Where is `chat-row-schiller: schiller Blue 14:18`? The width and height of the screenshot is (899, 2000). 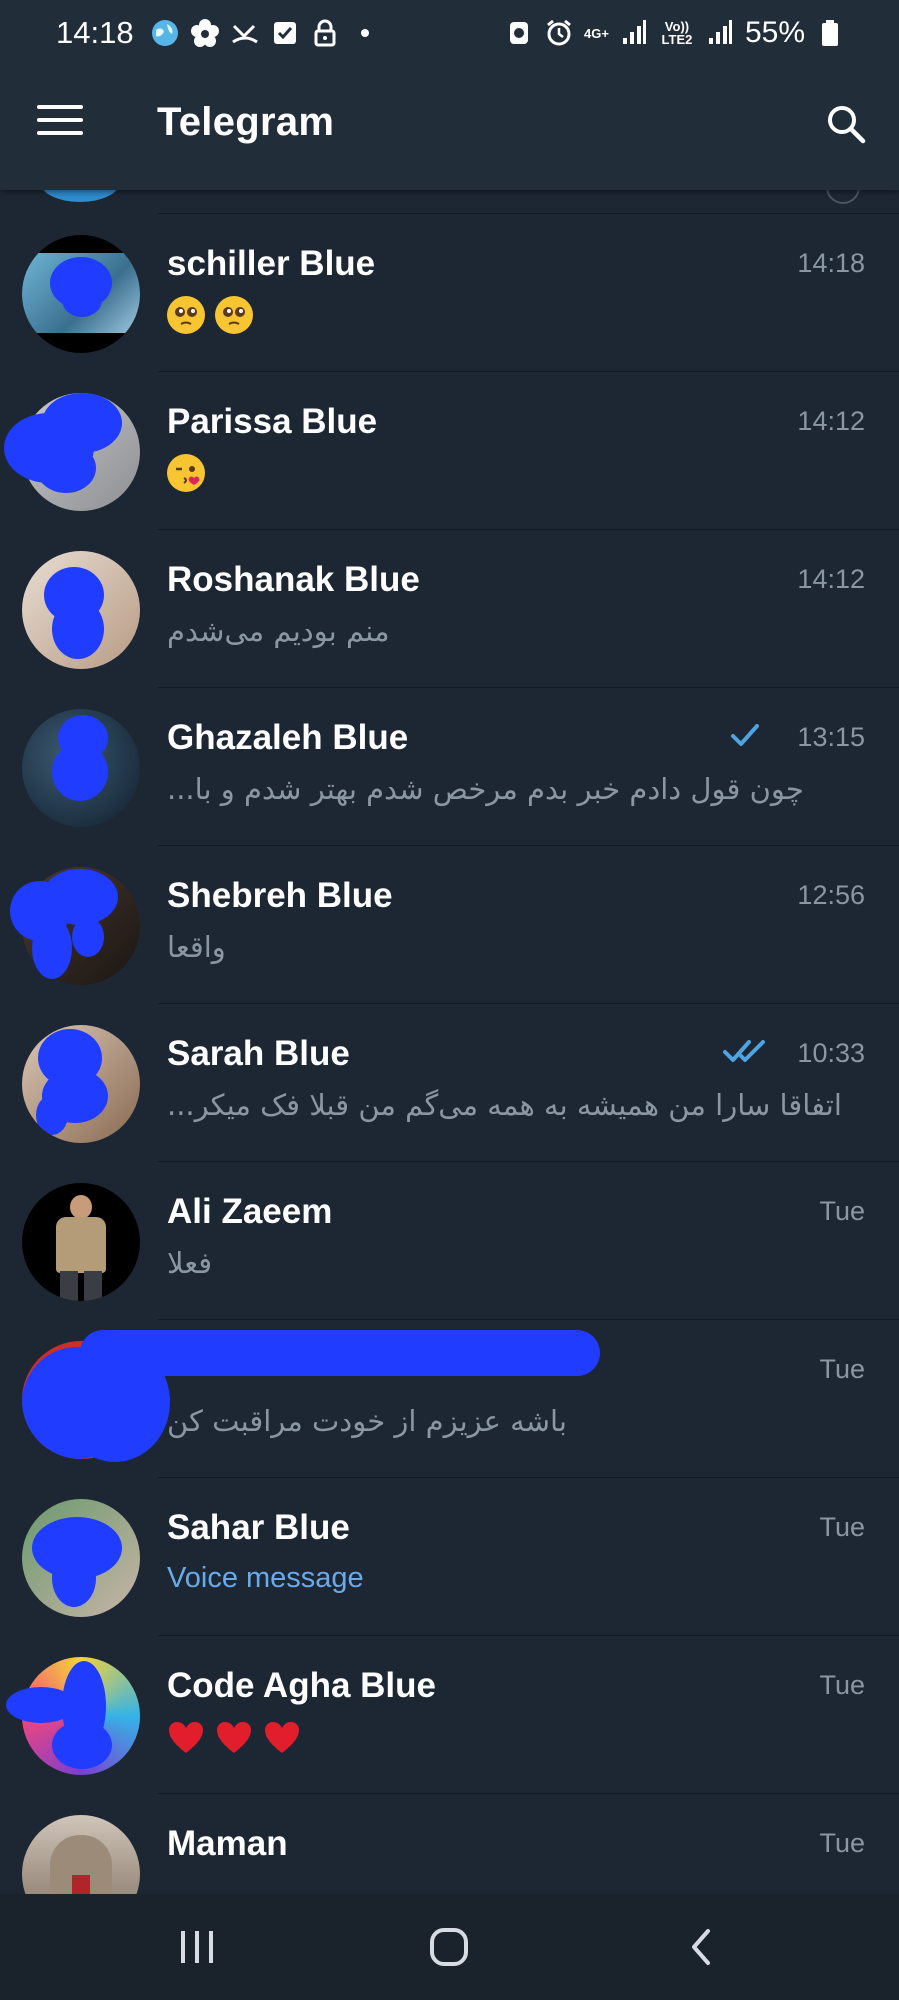 chat-row-schiller: schiller Blue 14:18 is located at coordinates (449, 293).